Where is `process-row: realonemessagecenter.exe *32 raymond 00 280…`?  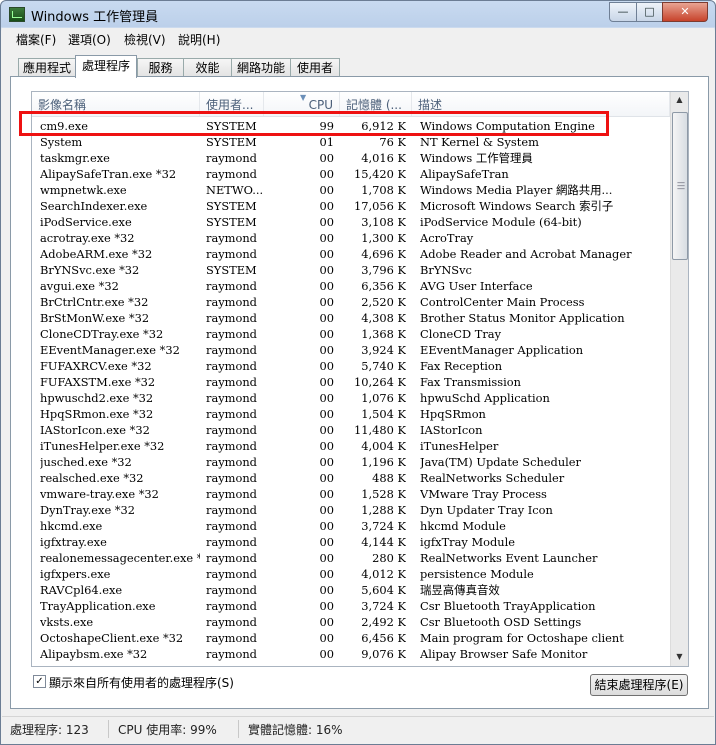 process-row: realonemessagecenter.exe *32 raymond 00 280… is located at coordinates (351, 558).